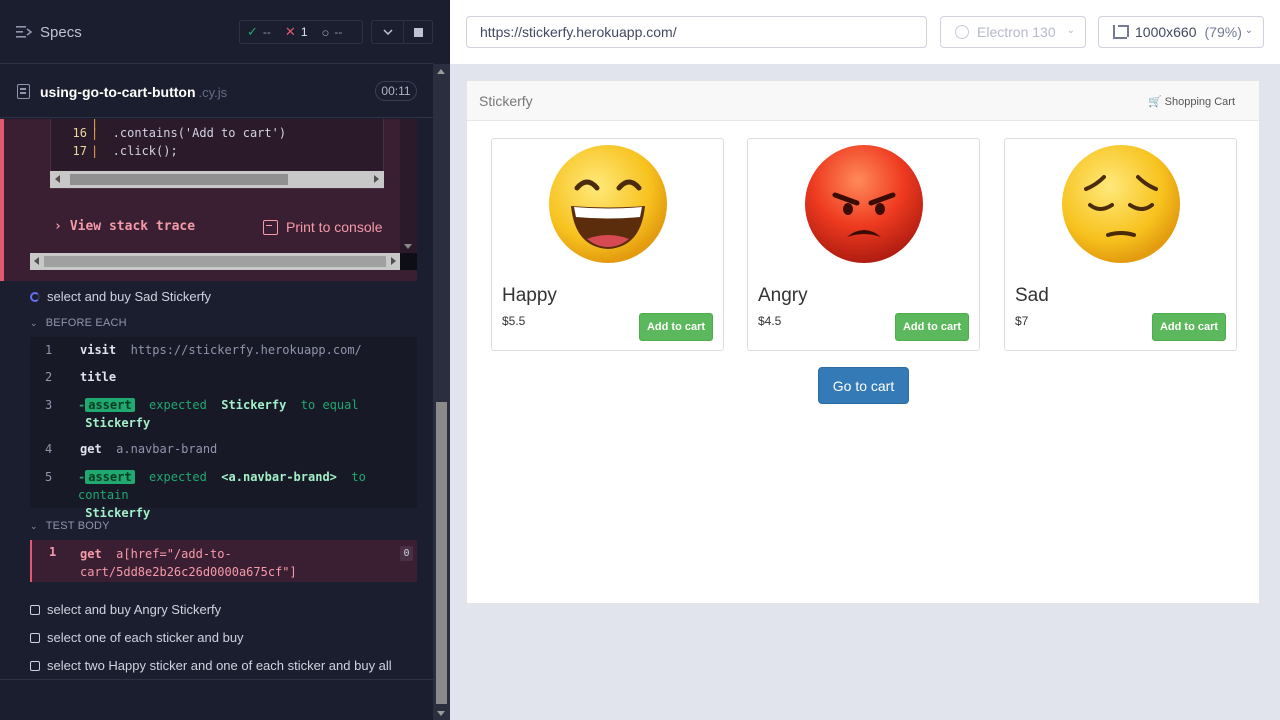 The width and height of the screenshot is (1280, 720). Describe the element at coordinates (134, 609) in the screenshot. I see `test-title: select and buy Angry Stickerfy` at that location.